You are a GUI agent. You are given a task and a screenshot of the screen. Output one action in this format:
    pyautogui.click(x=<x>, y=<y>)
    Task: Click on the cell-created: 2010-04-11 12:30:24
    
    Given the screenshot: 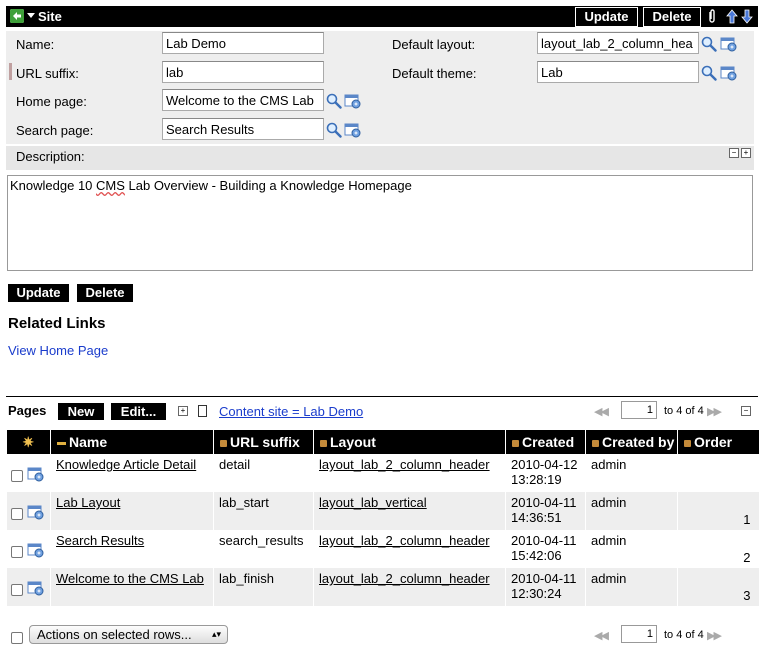 What is the action you would take?
    pyautogui.click(x=545, y=587)
    